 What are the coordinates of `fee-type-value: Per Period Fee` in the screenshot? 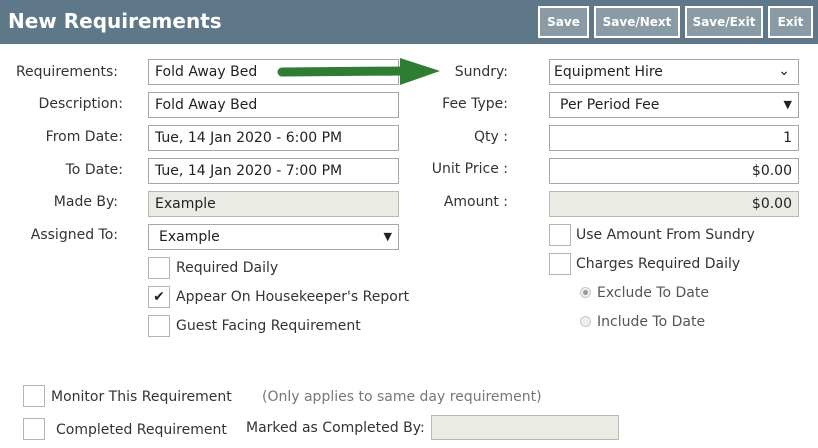 It's located at (610, 105).